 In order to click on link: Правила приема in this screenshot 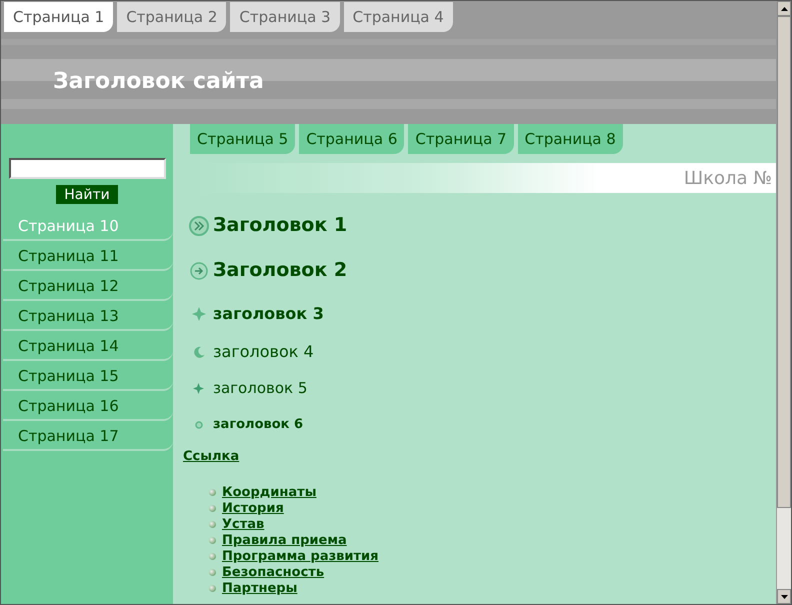, I will do `click(284, 540)`.